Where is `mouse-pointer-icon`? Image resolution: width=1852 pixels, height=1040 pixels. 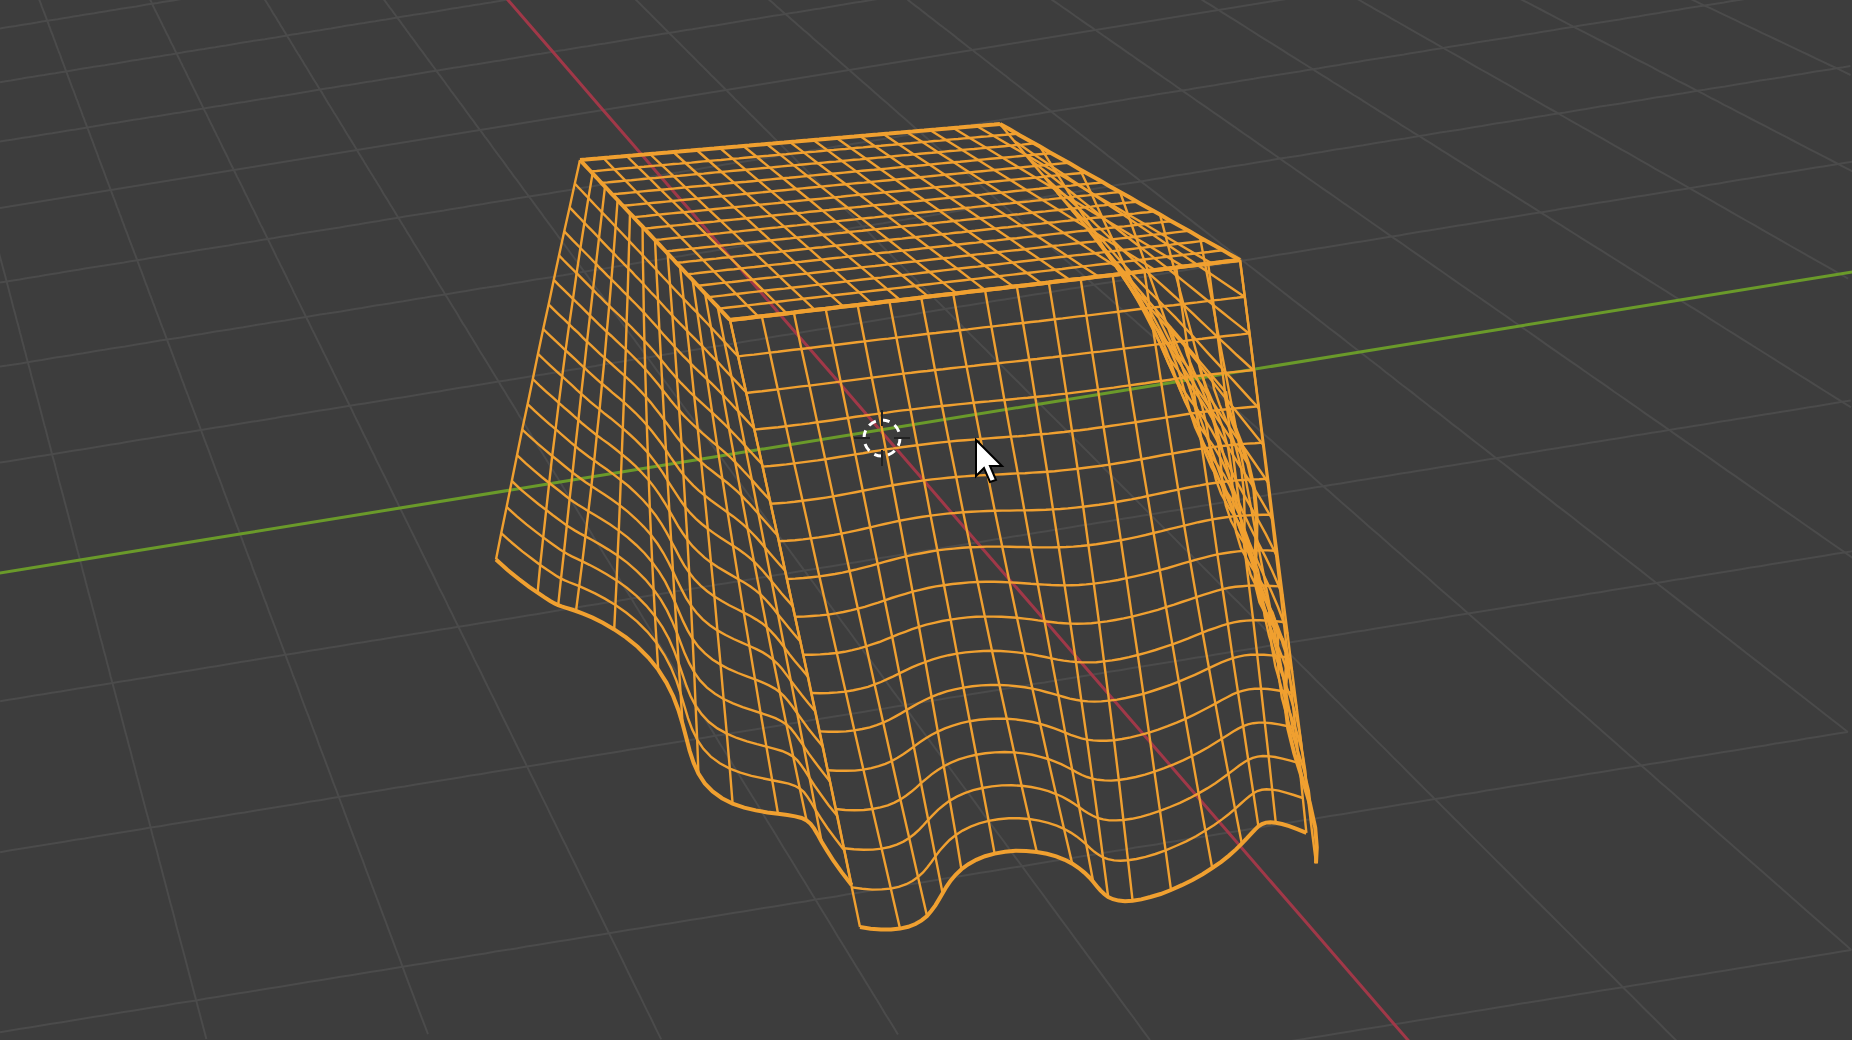 mouse-pointer-icon is located at coordinates (990, 460).